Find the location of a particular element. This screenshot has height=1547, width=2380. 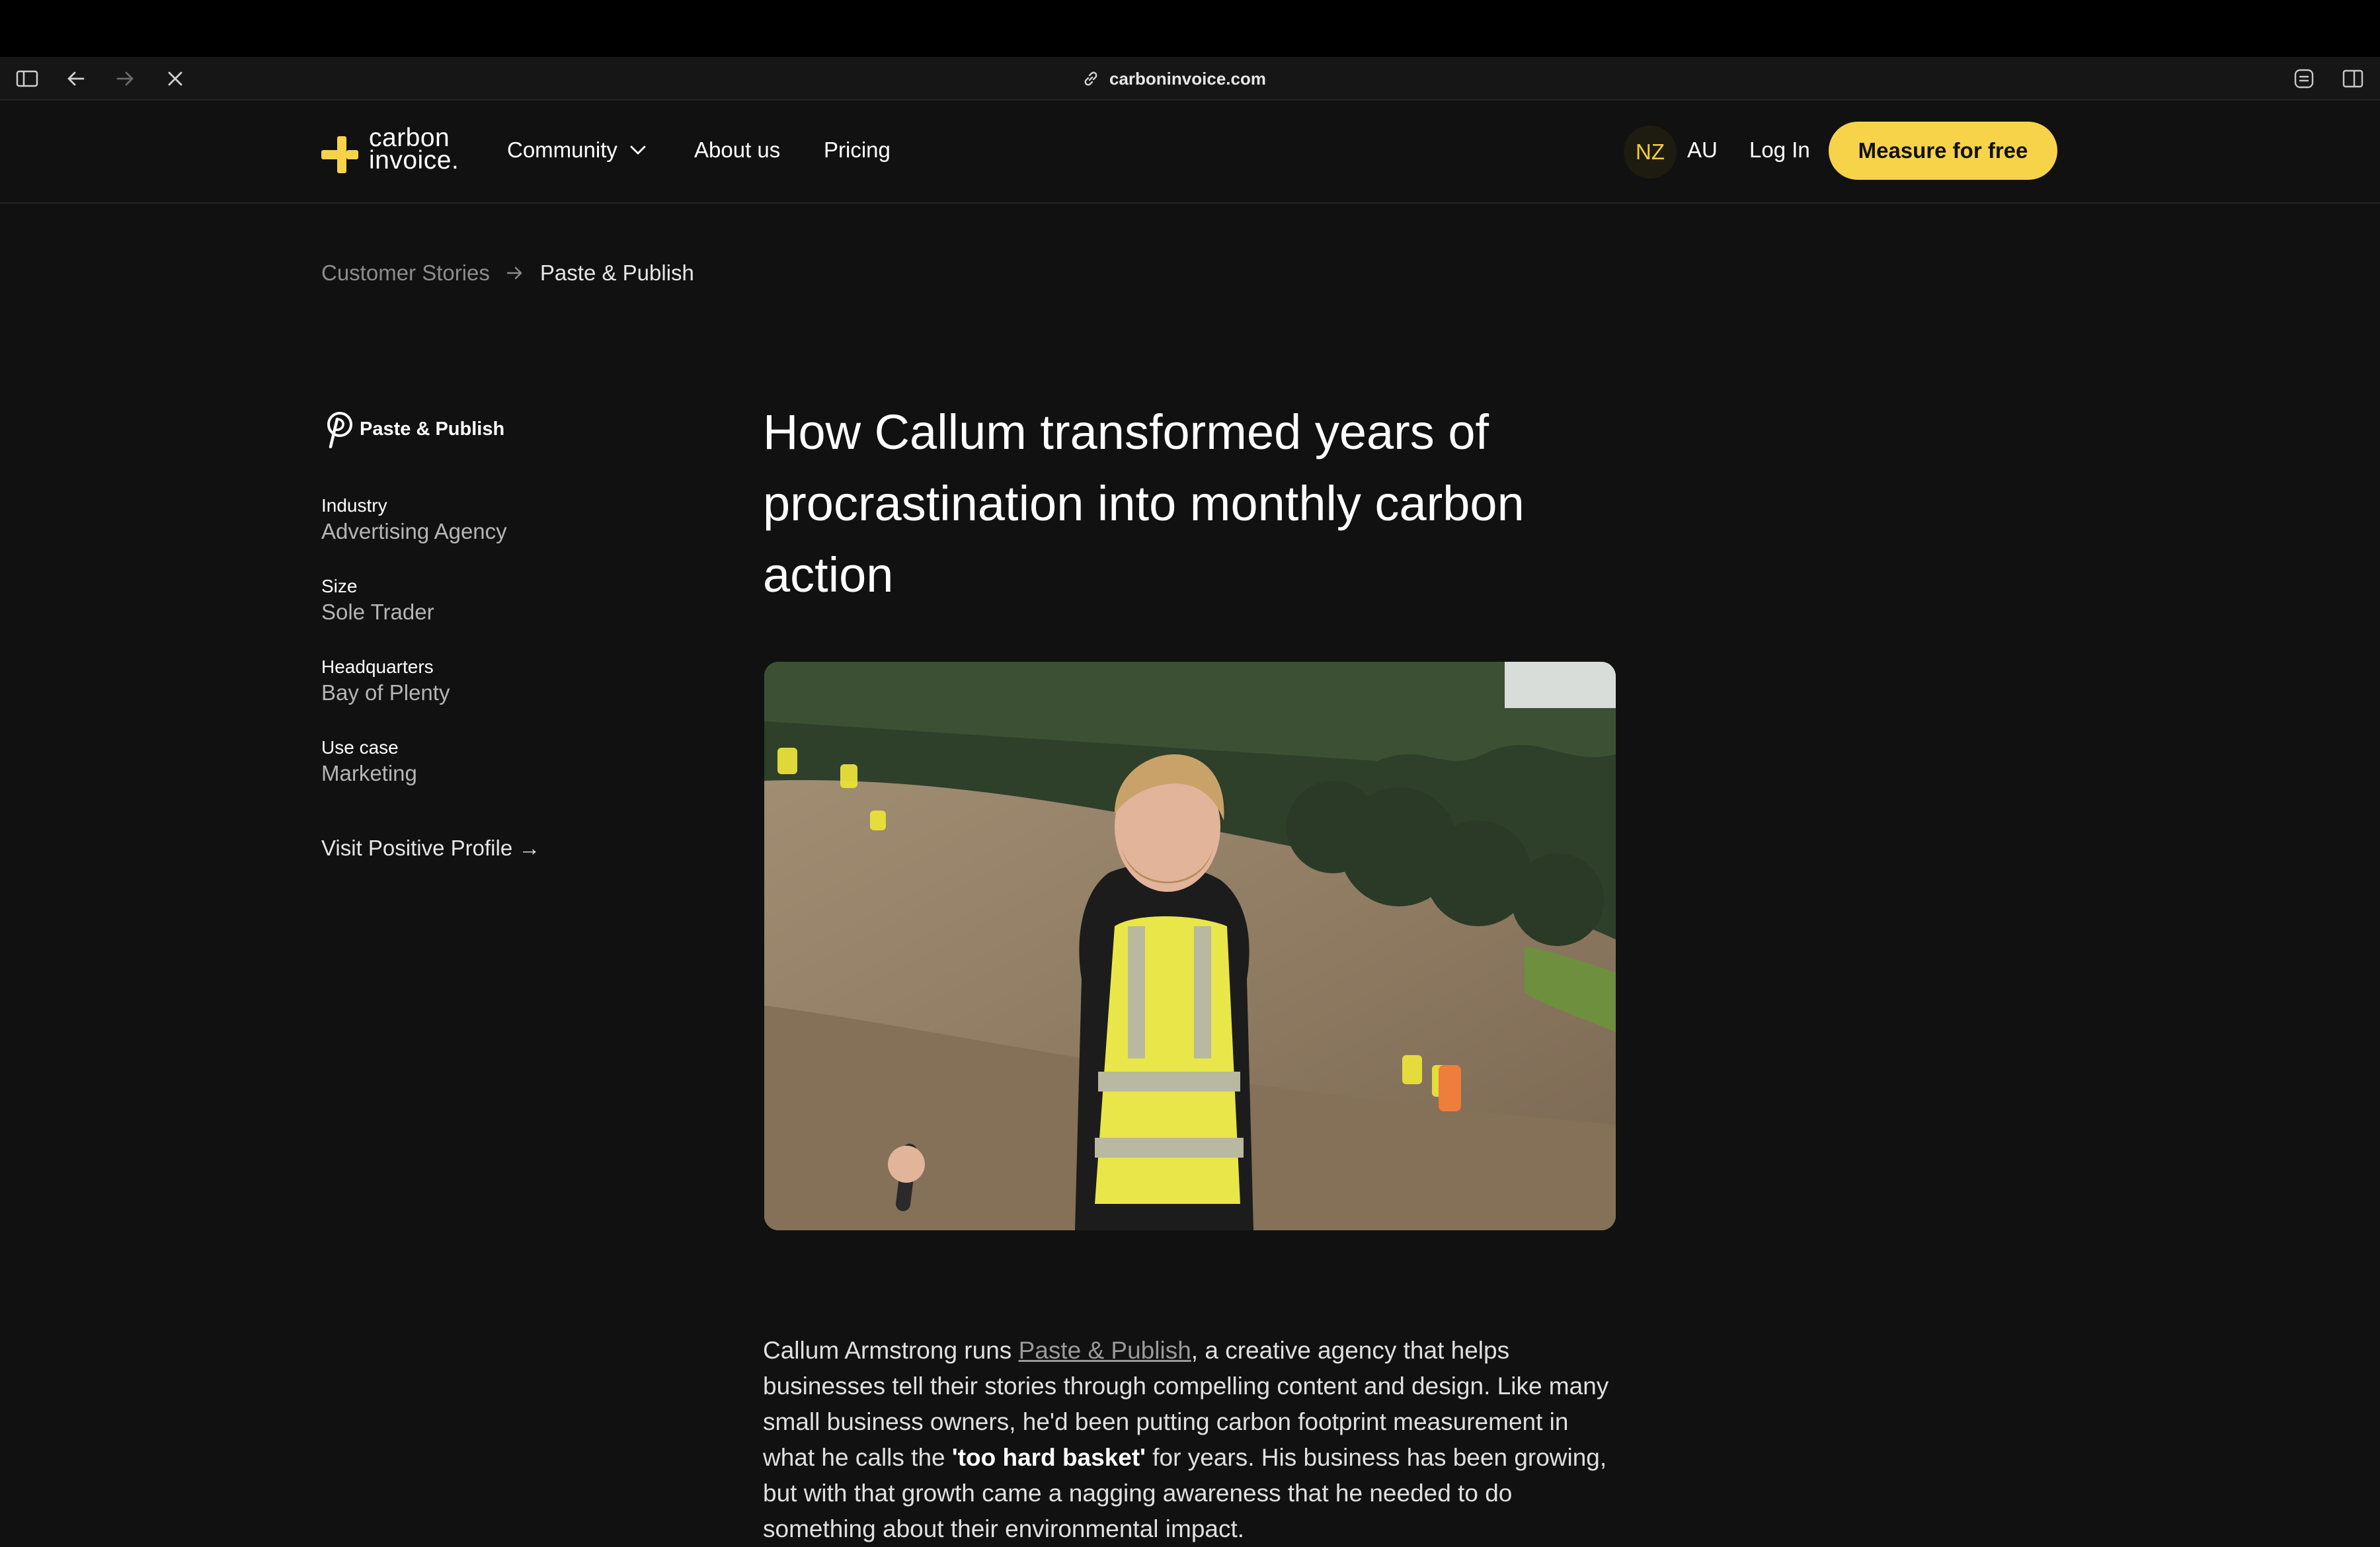

meta-value: Marketing is located at coordinates (369, 773).